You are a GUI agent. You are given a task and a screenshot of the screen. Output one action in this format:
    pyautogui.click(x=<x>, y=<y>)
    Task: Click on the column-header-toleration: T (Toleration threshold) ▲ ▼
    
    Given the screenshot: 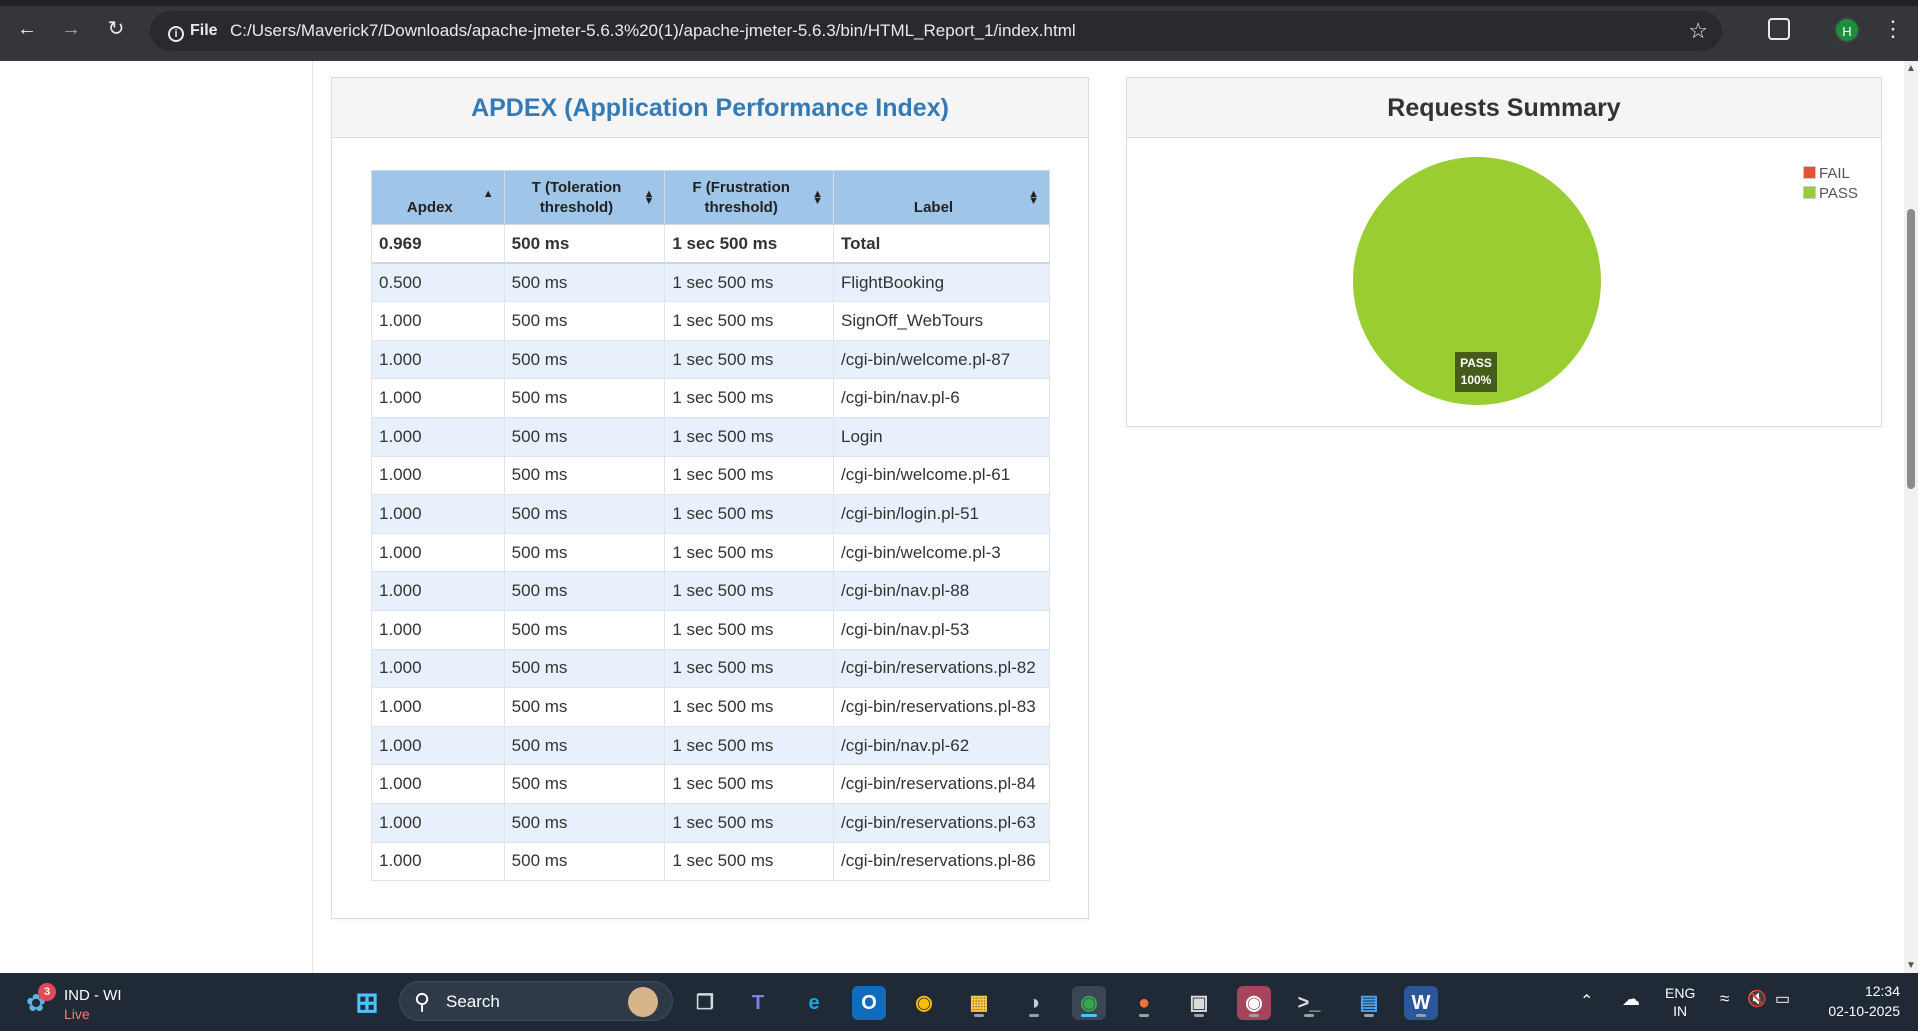 What is the action you would take?
    pyautogui.click(x=584, y=197)
    